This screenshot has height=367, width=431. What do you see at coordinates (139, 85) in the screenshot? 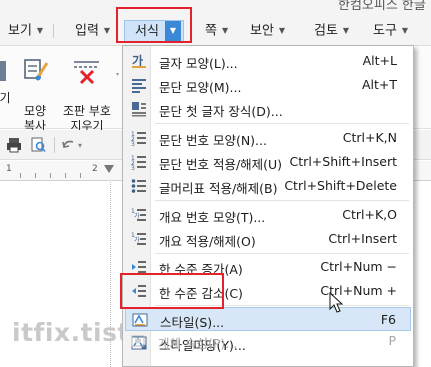
I see `para-shape-icon` at bounding box center [139, 85].